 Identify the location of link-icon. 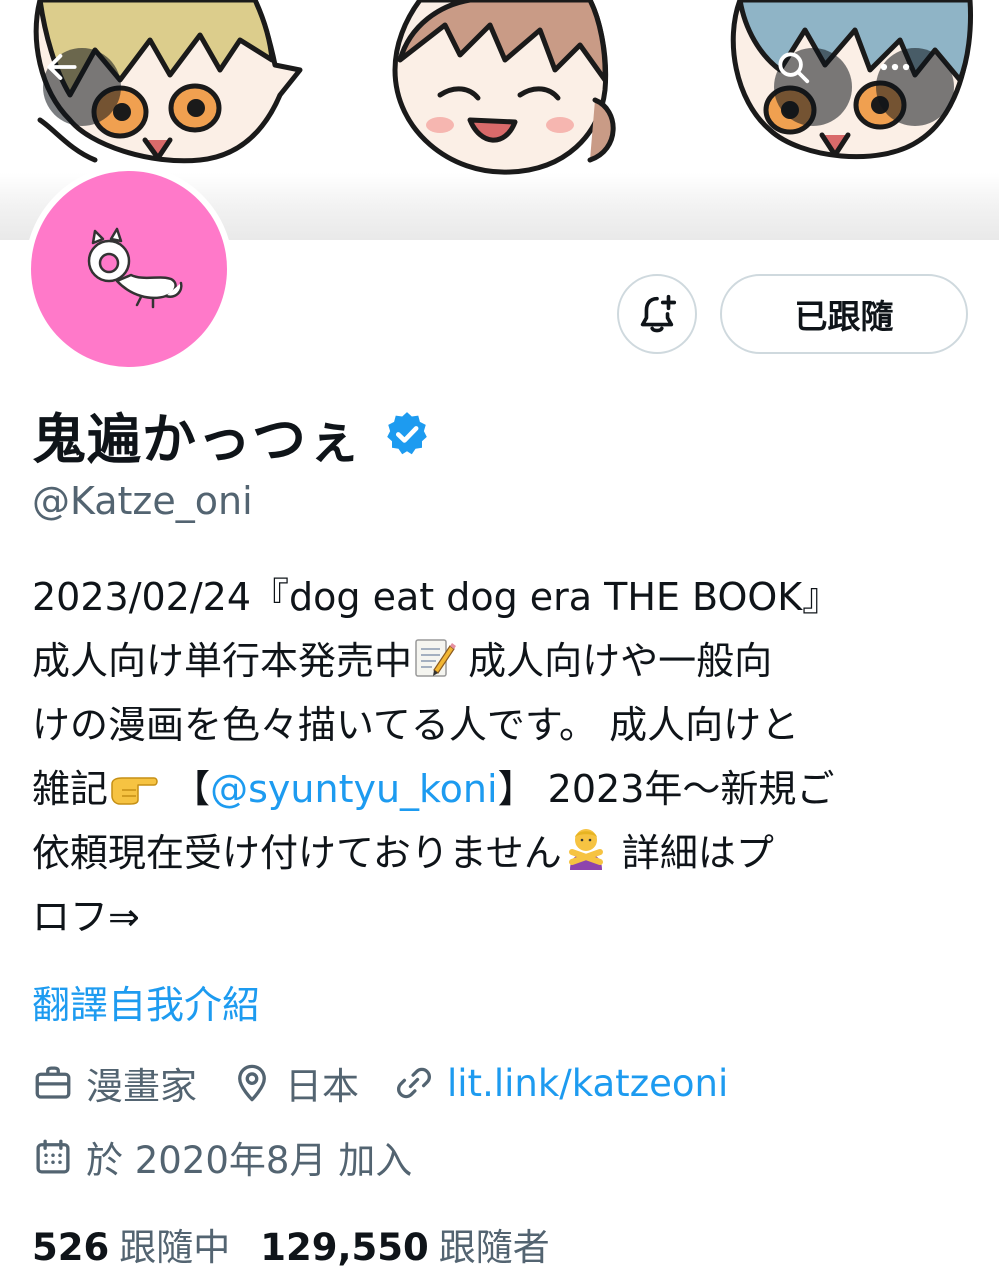
(414, 1083).